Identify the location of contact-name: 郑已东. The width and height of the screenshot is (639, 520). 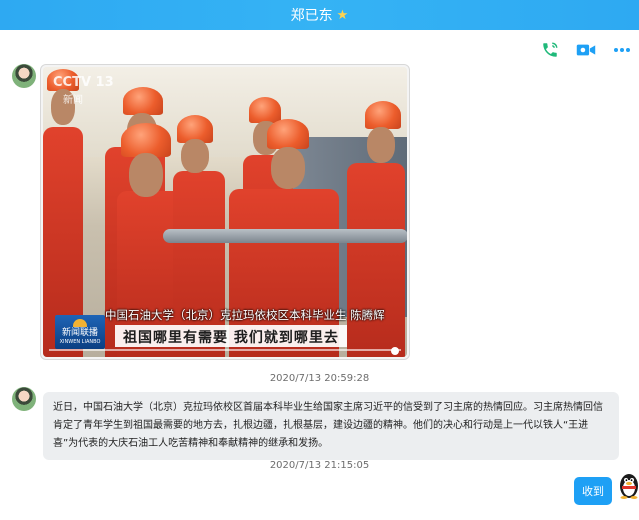
(311, 16).